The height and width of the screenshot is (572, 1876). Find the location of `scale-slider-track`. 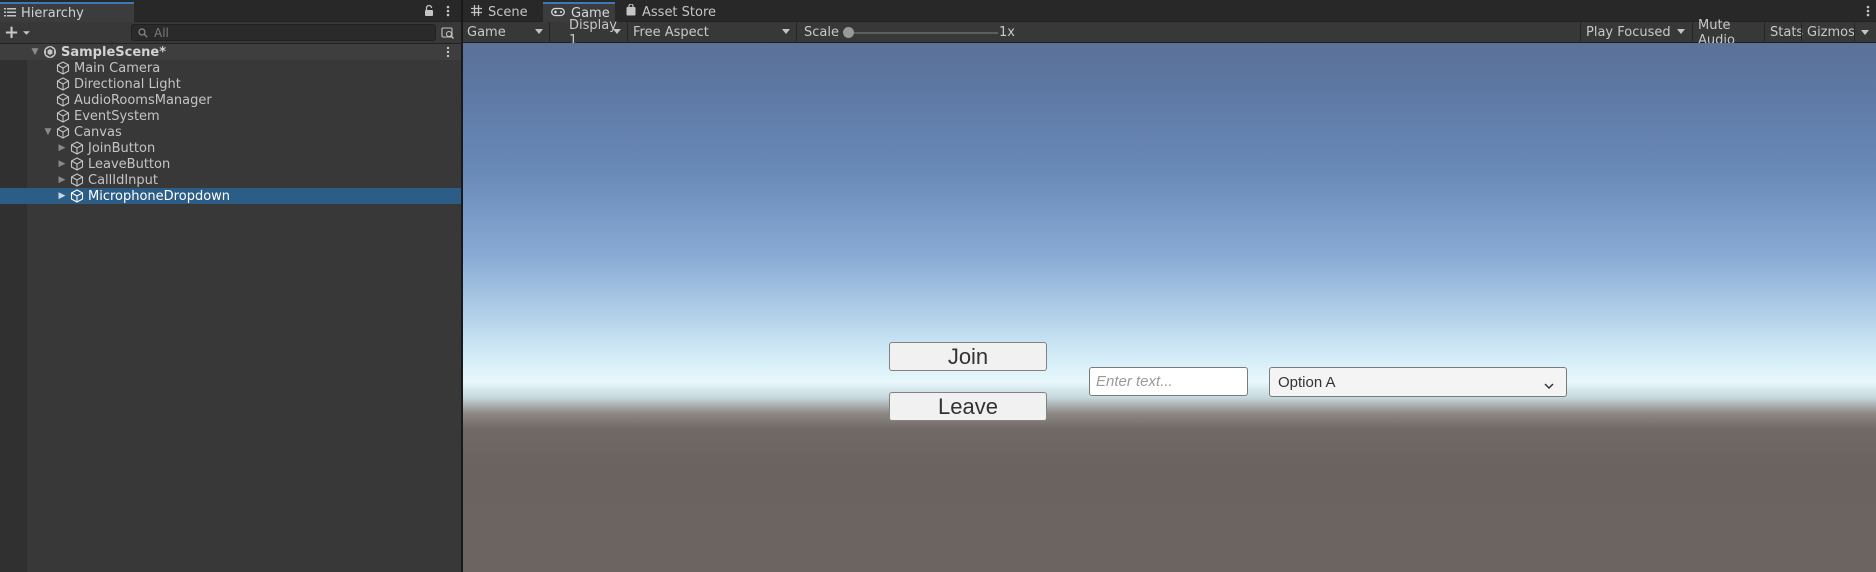

scale-slider-track is located at coordinates (923, 33).